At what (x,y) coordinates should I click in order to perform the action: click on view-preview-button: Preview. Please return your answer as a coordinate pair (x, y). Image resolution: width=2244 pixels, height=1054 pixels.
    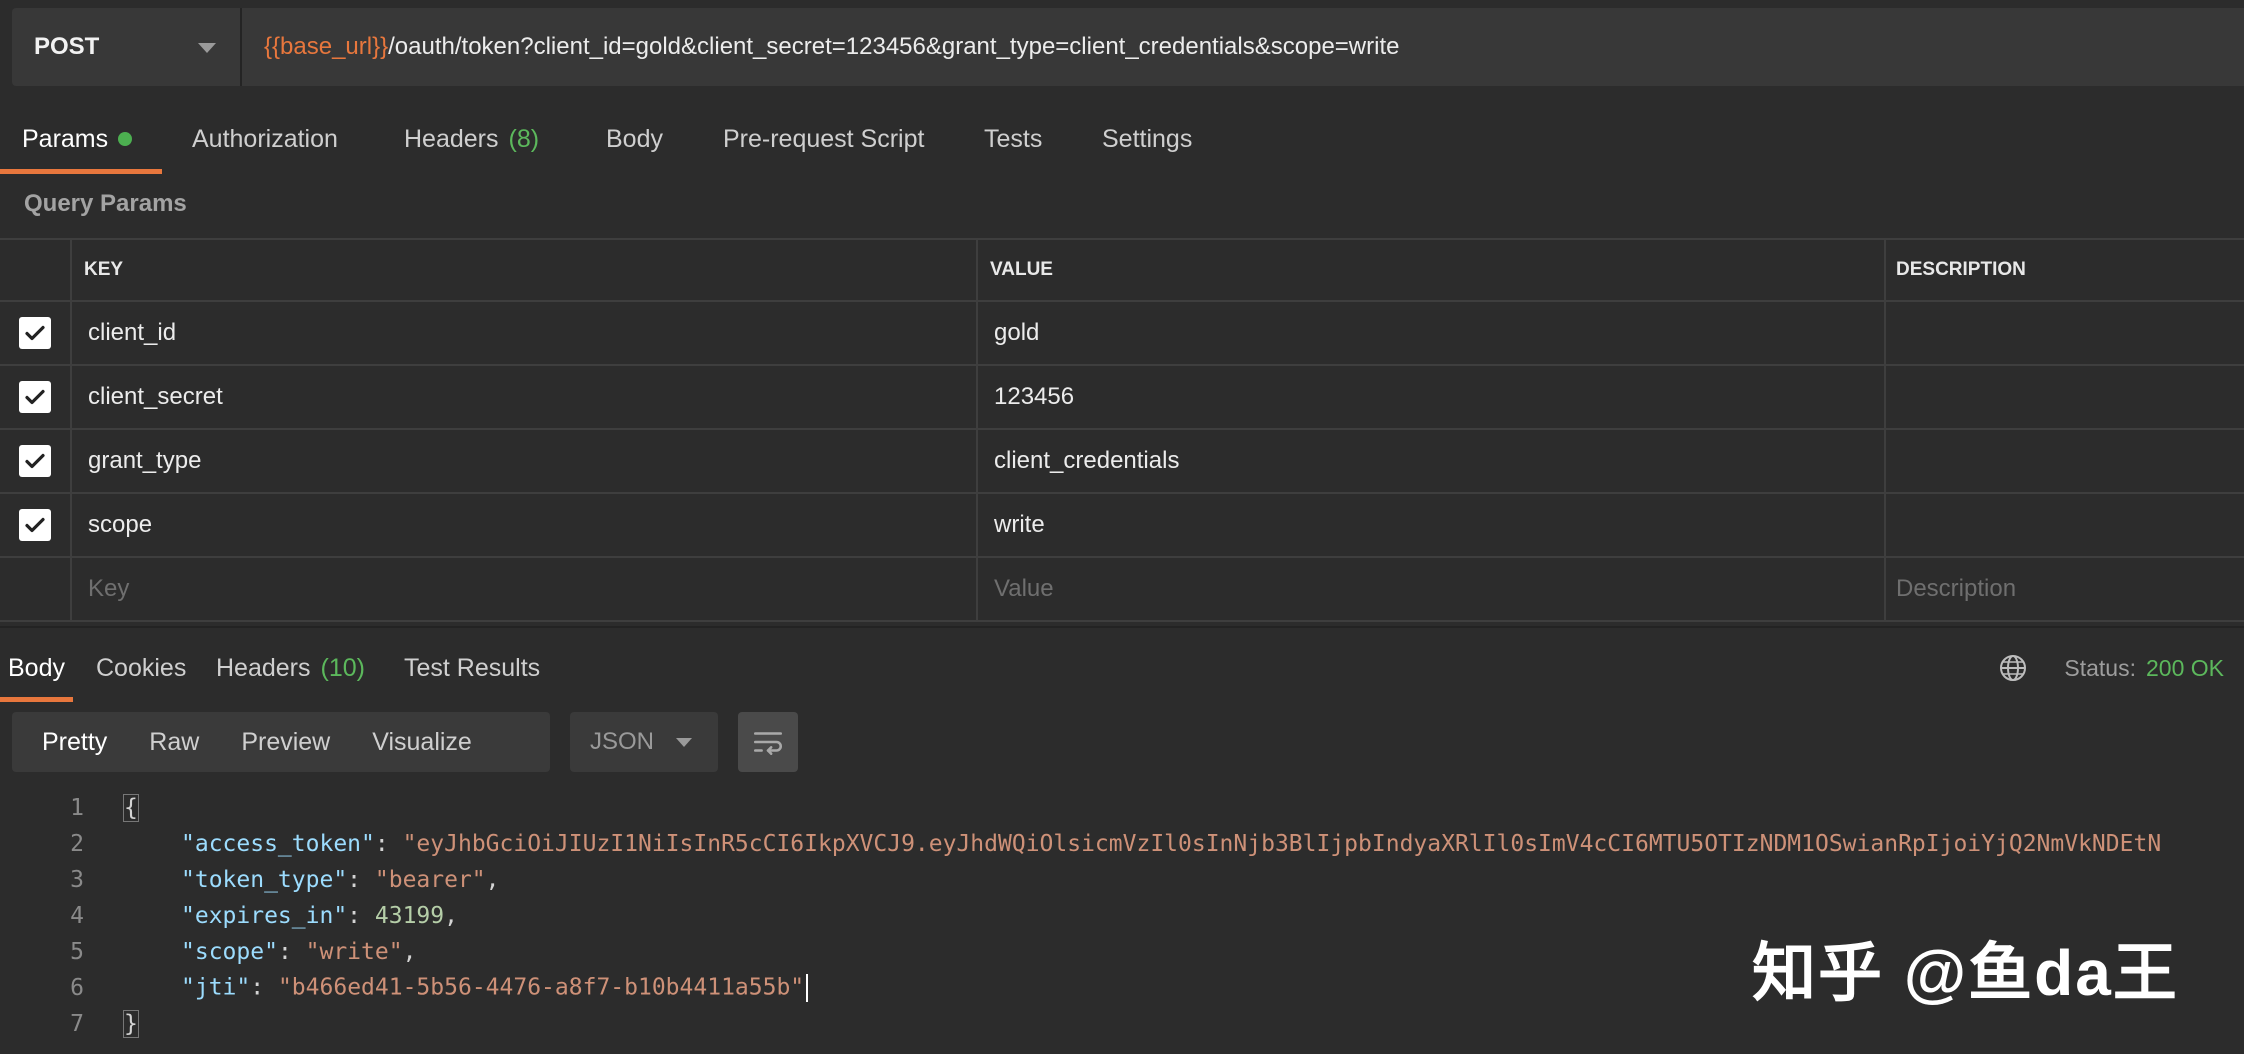
    Looking at the image, I should click on (285, 742).